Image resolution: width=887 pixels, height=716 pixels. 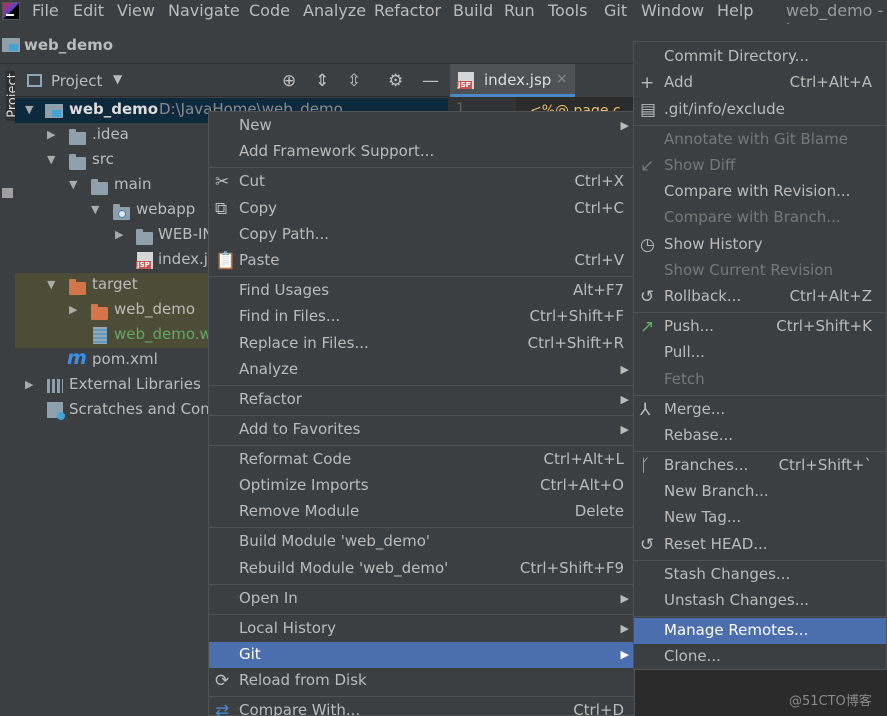 I want to click on menu-item-build-module: Build Module 'web_demo', so click(x=421, y=542).